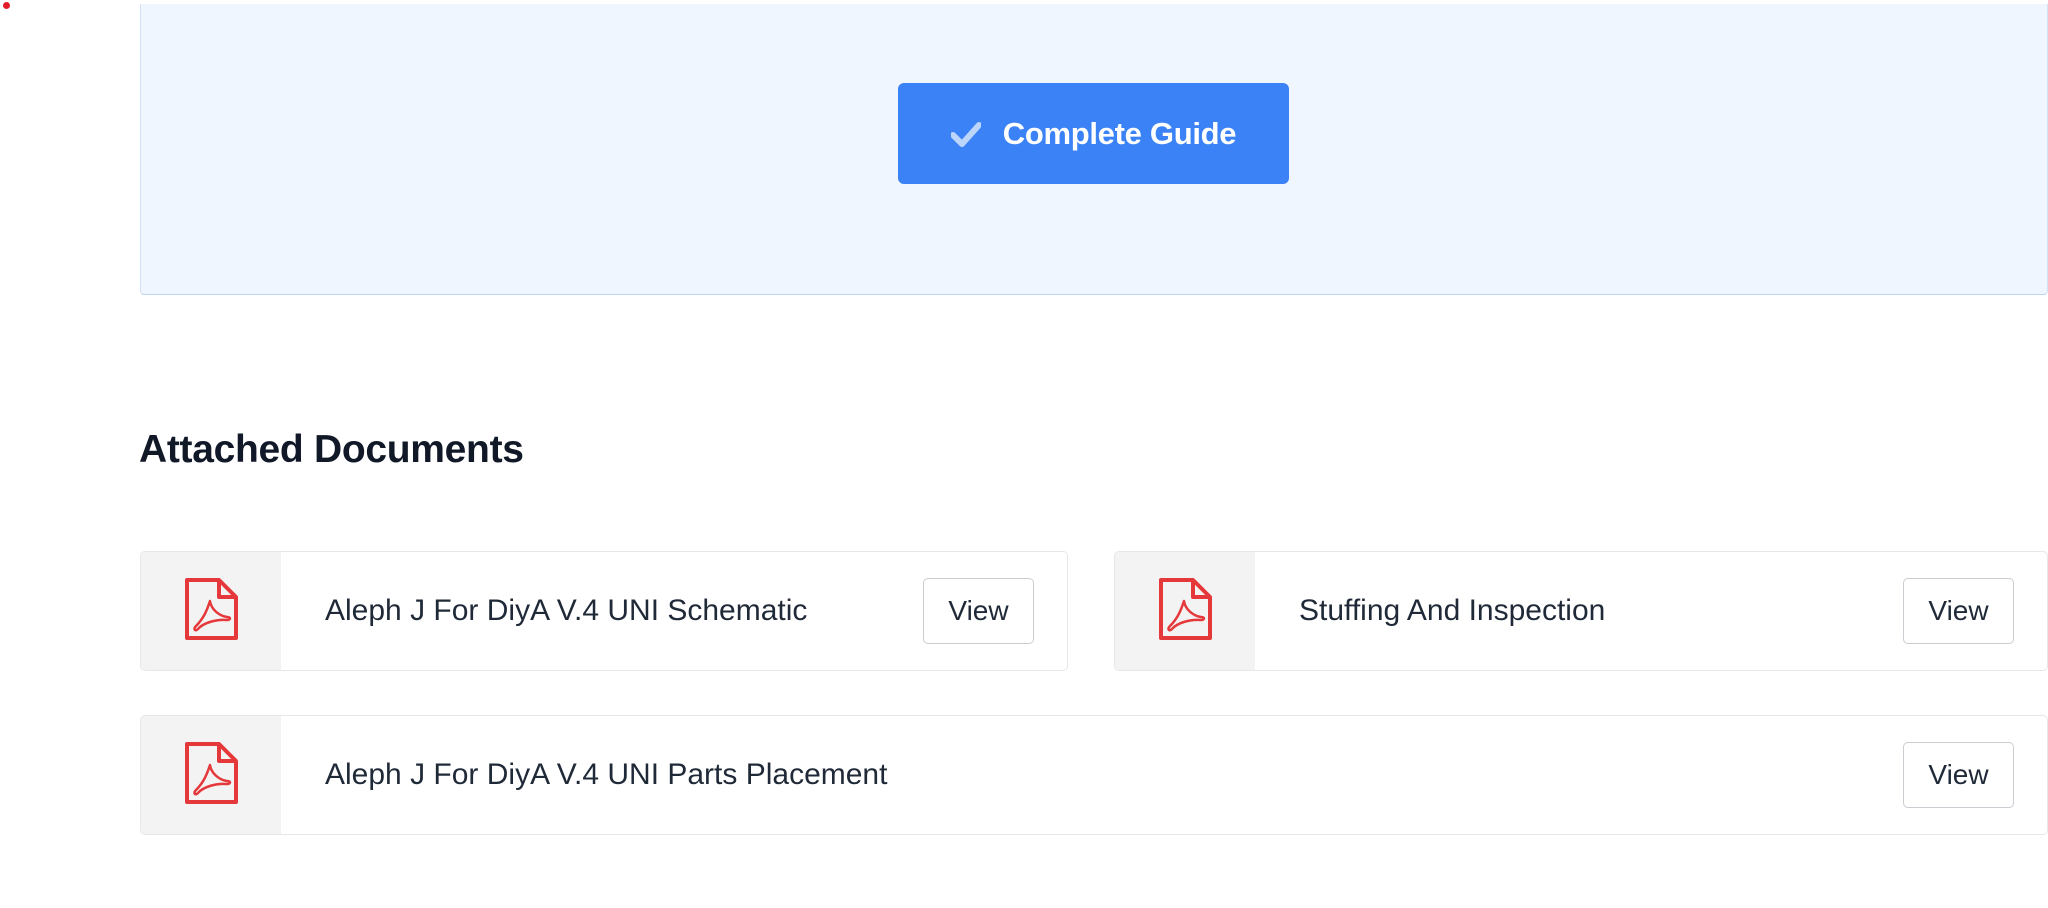 The width and height of the screenshot is (2048, 908). Describe the element at coordinates (6, 5) in the screenshot. I see `indicator-dot` at that location.